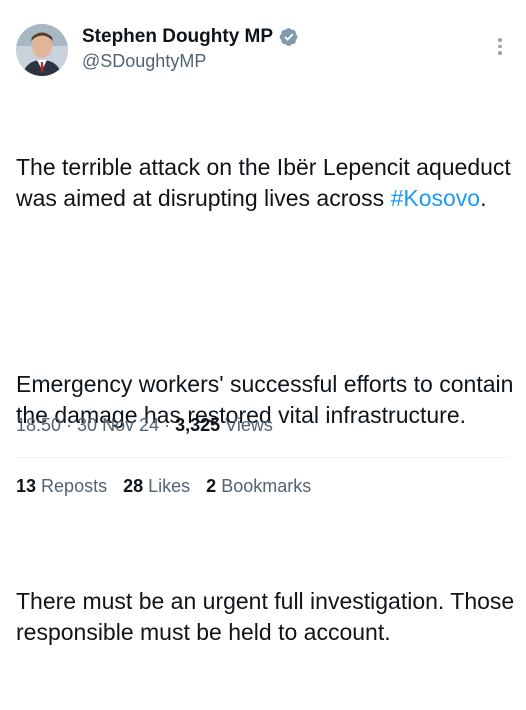 The image size is (526, 710). What do you see at coordinates (26, 486) in the screenshot?
I see `reposts-count: 13` at bounding box center [26, 486].